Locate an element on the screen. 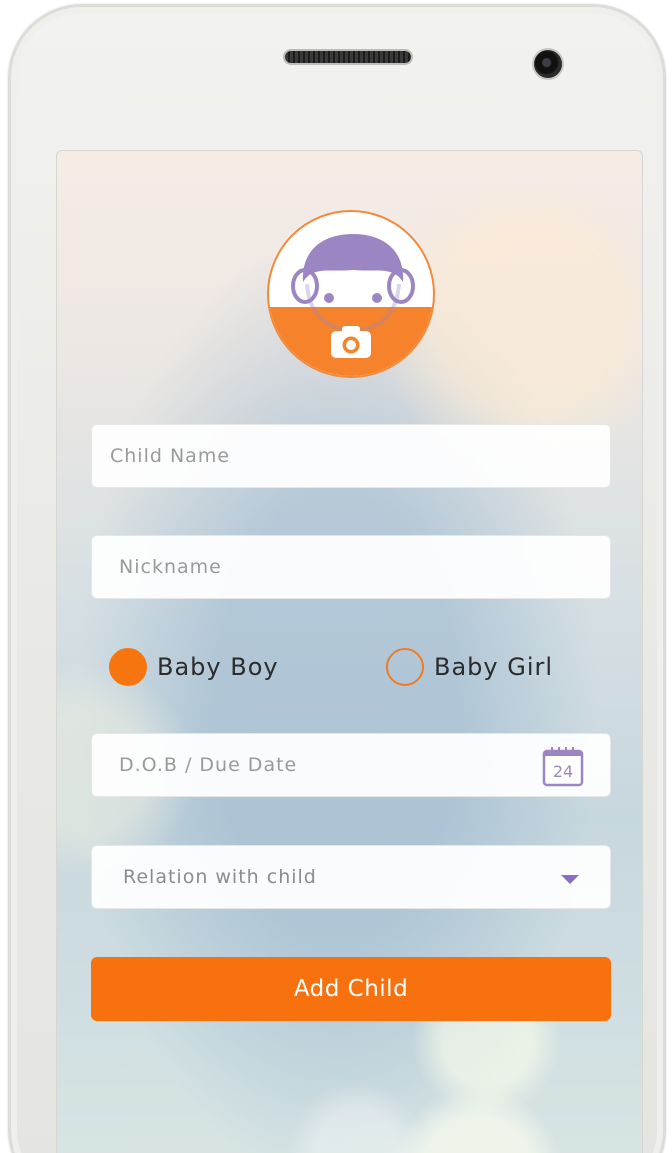  dob-input is located at coordinates (351, 765).